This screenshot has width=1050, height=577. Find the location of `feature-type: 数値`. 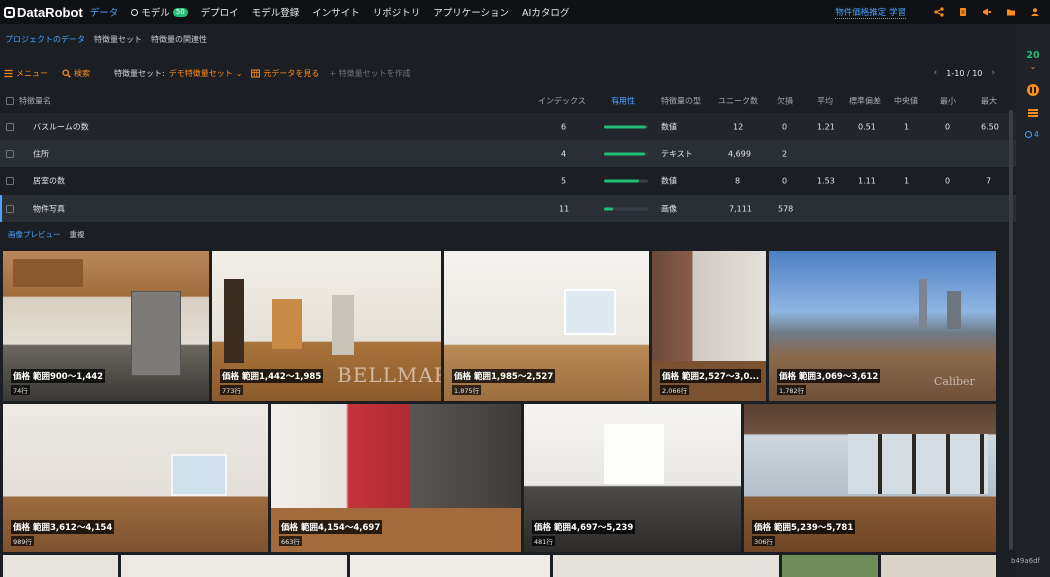

feature-type: 数値 is located at coordinates (669, 180).